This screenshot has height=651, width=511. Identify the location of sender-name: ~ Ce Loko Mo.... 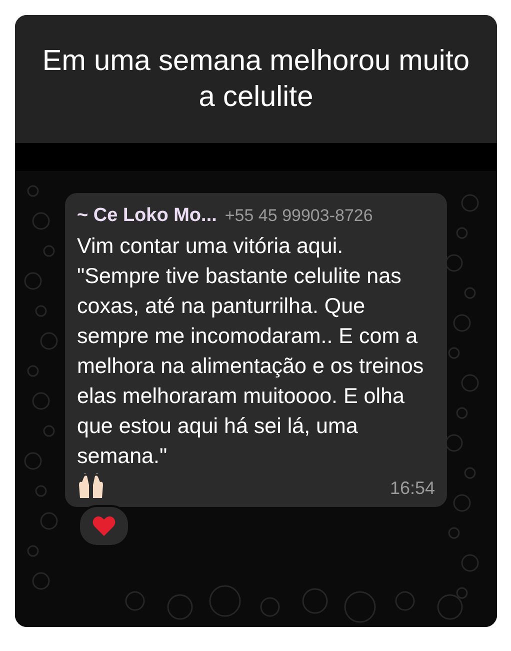
(147, 216).